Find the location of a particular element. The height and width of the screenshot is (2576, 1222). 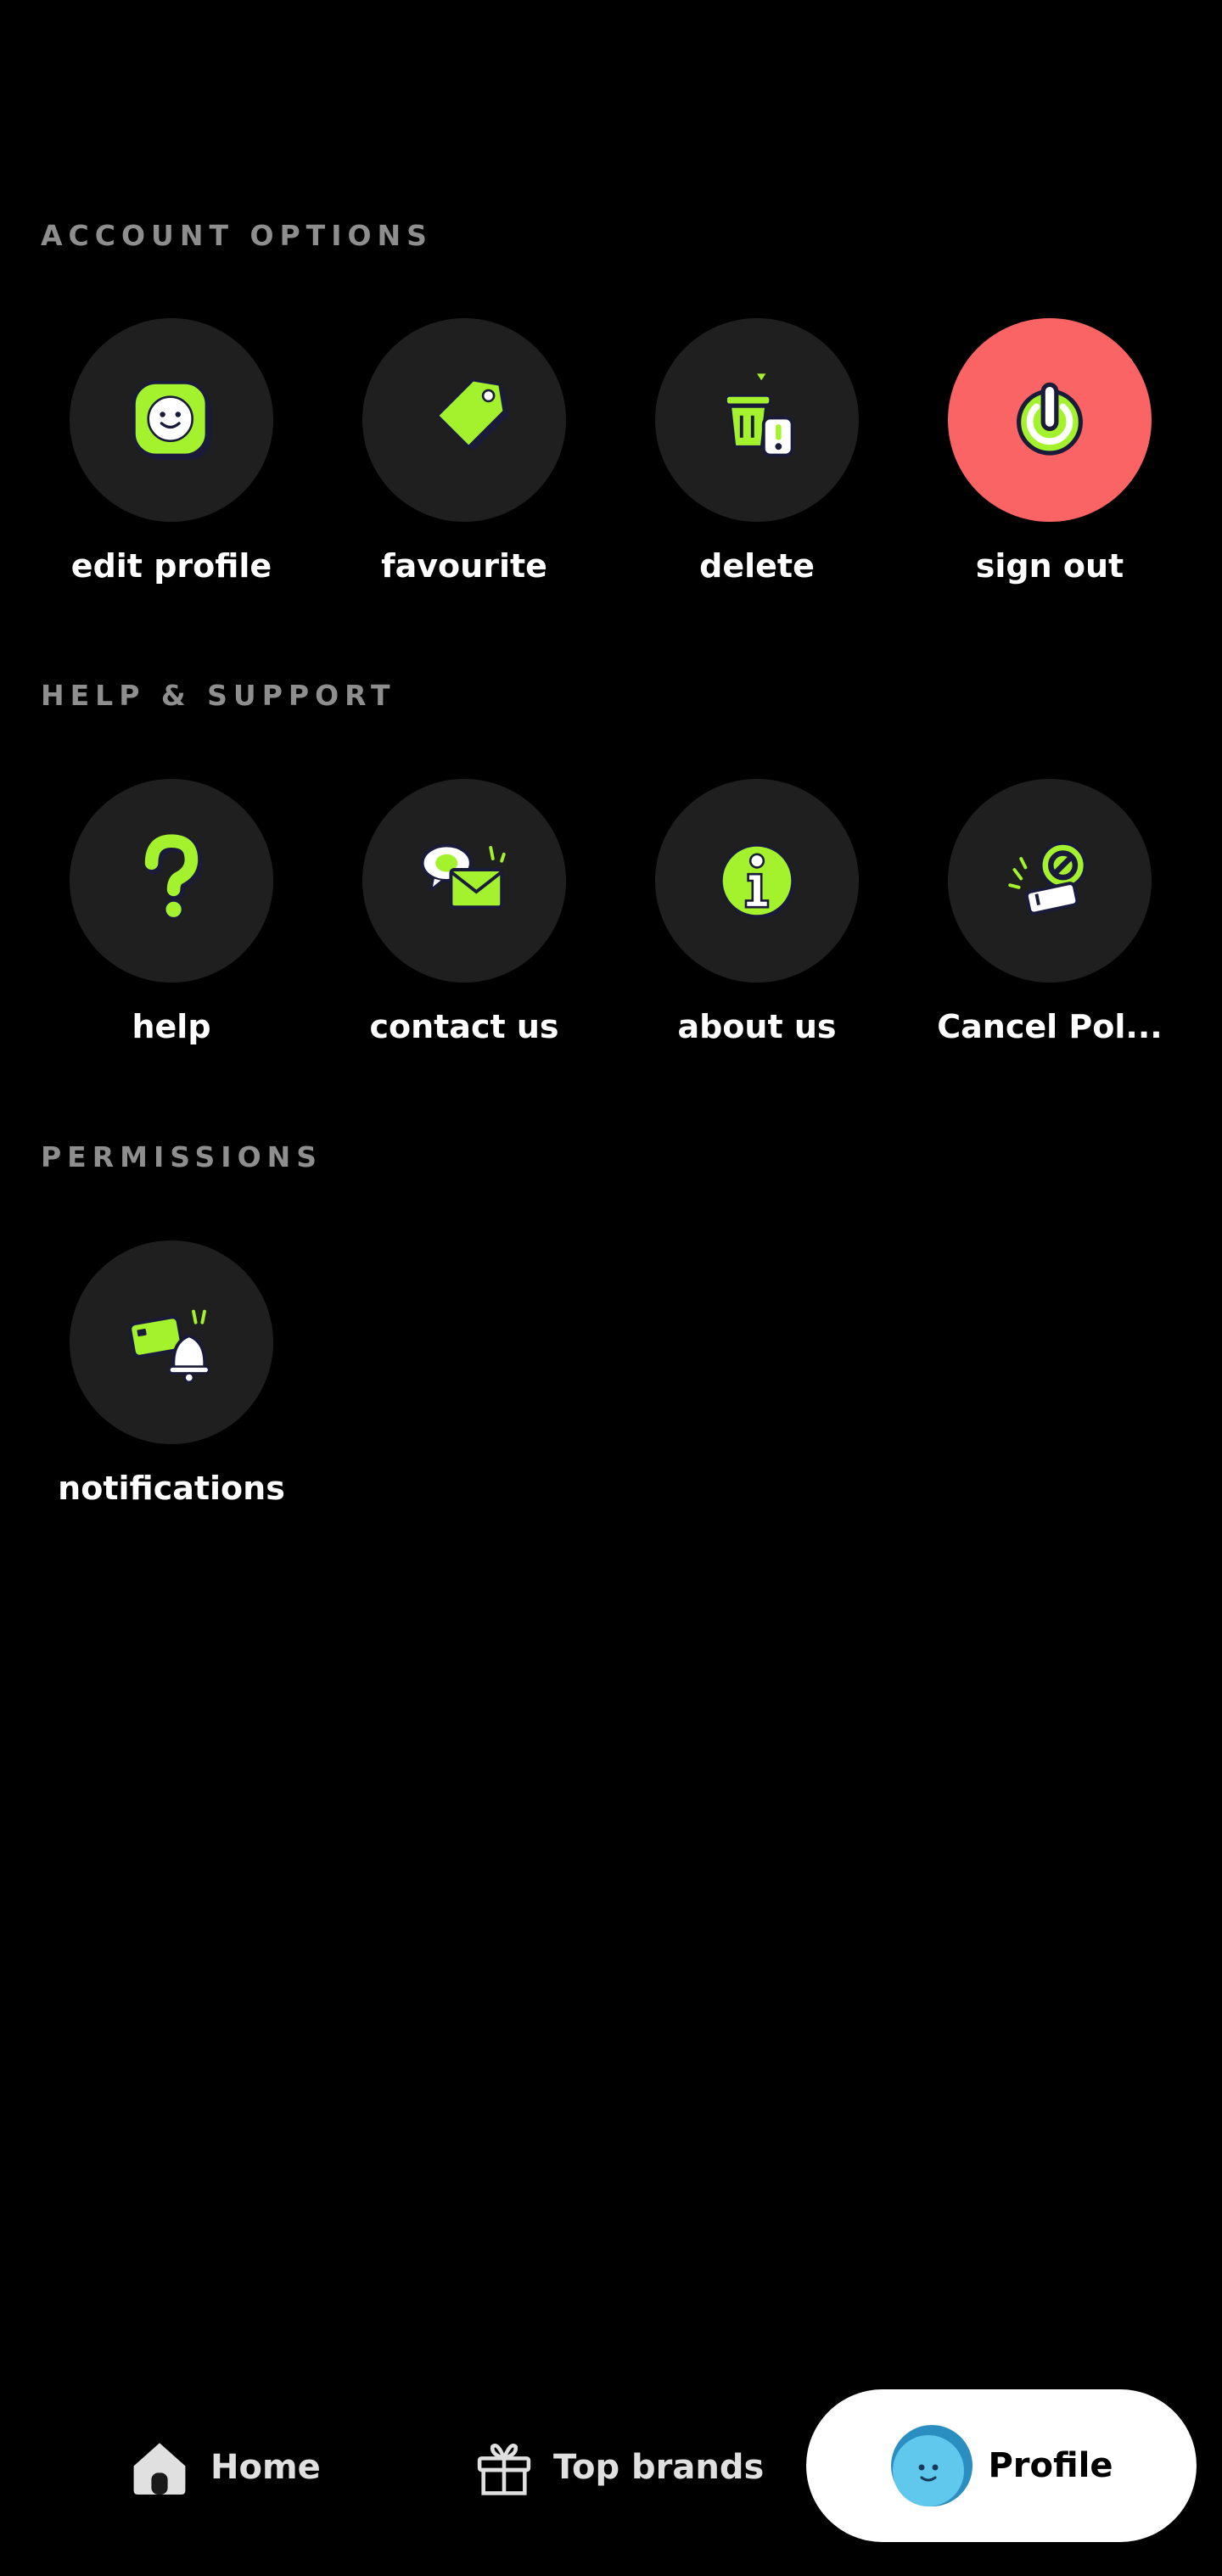

nav-top-brands-label: Top brands is located at coordinates (659, 2467).